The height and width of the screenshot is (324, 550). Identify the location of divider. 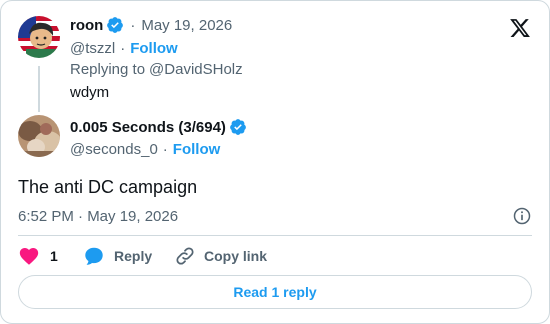
(275, 235).